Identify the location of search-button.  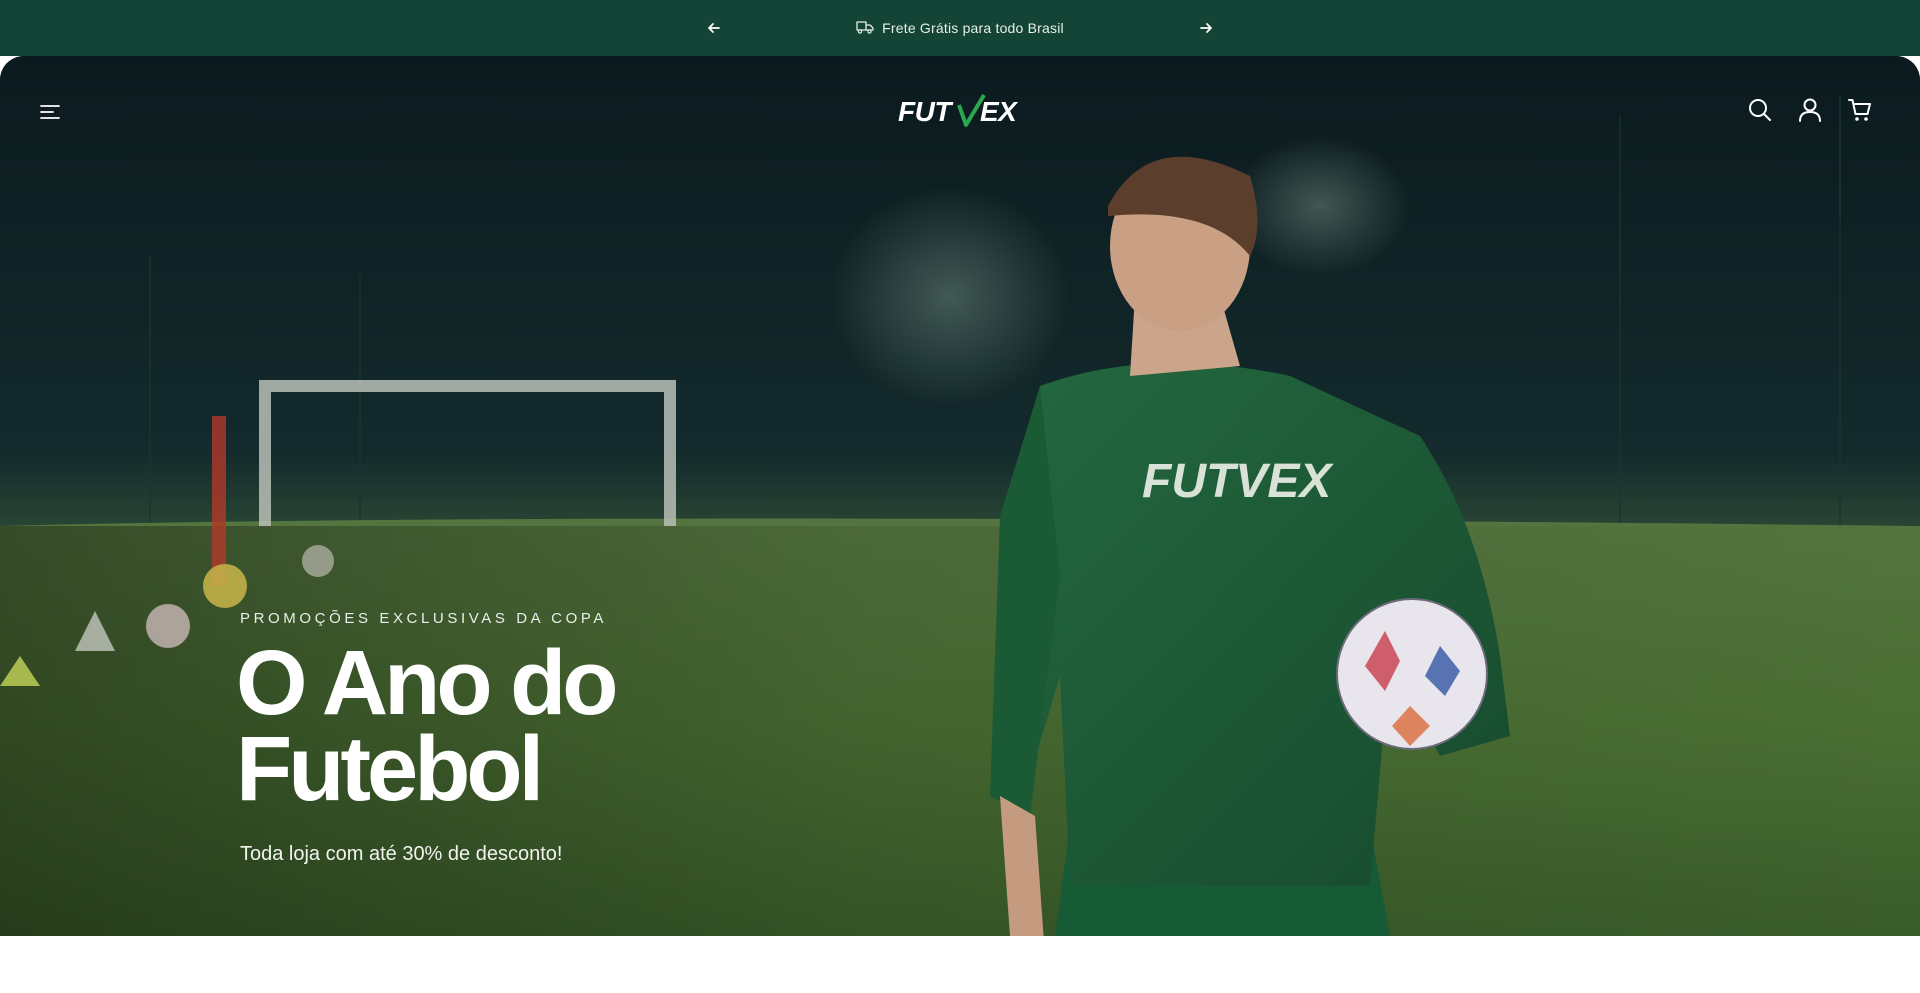
(1760, 110).